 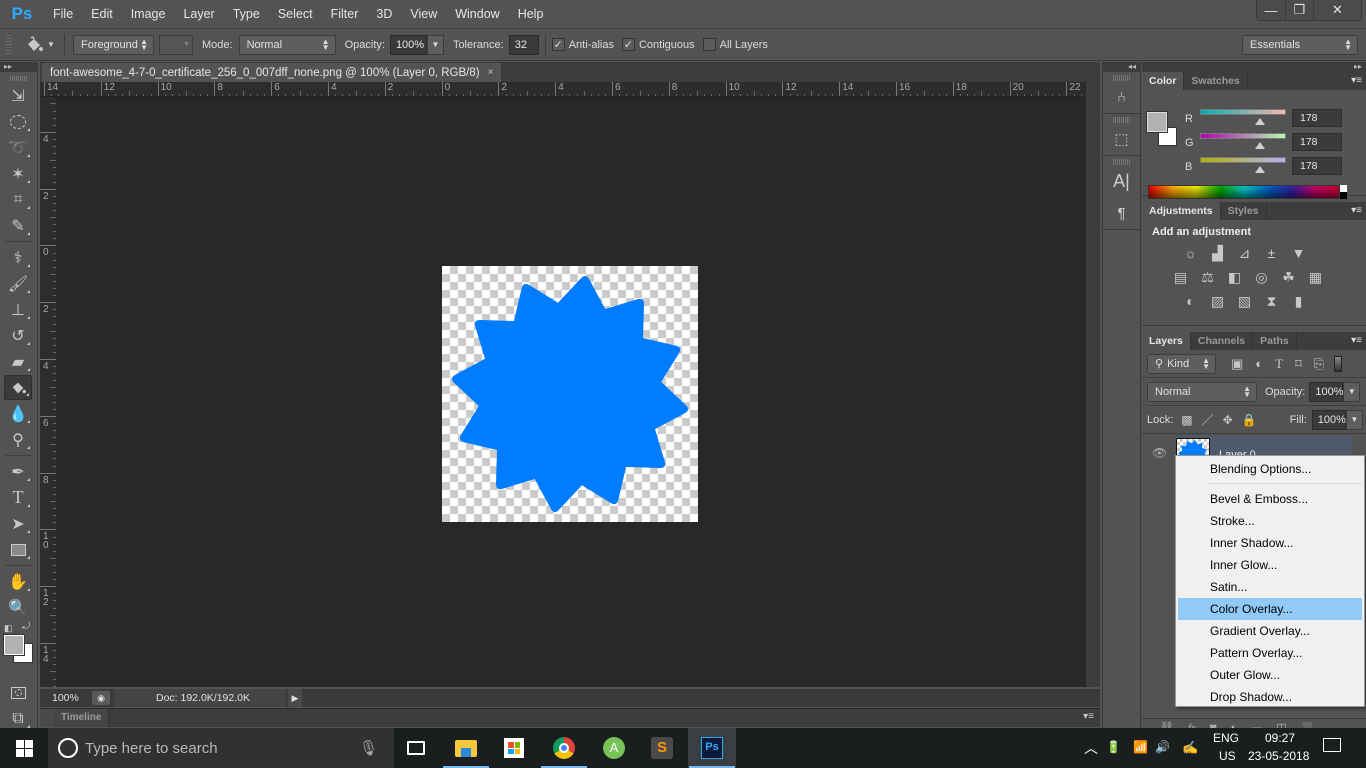 I want to click on microphone-icon: 🎙, so click(x=368, y=748).